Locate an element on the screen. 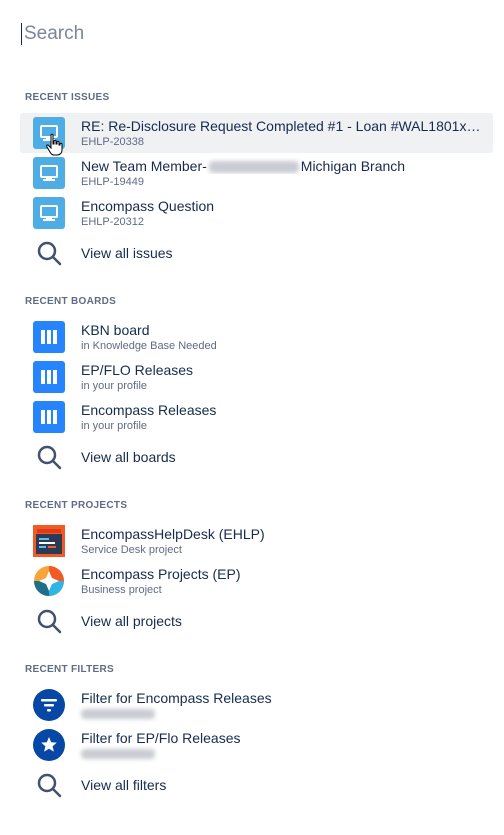  board-title: Encompass Releases is located at coordinates (149, 410).